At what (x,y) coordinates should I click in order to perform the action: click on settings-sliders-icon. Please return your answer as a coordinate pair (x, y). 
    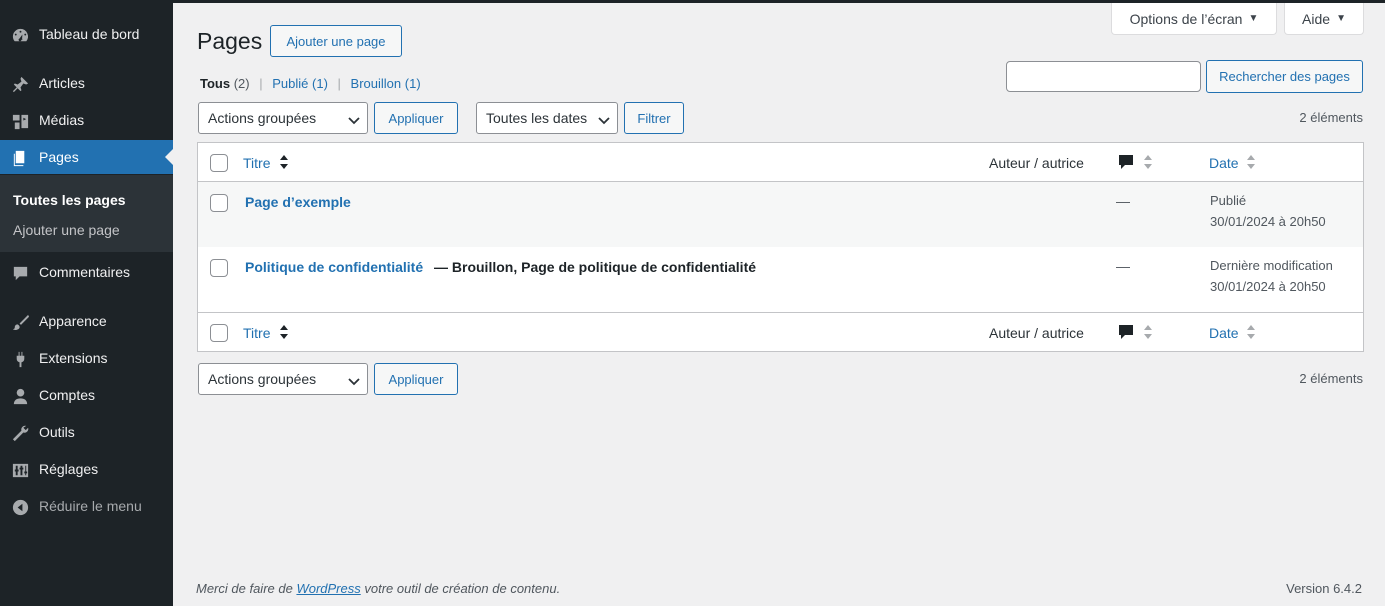
    Looking at the image, I should click on (20, 470).